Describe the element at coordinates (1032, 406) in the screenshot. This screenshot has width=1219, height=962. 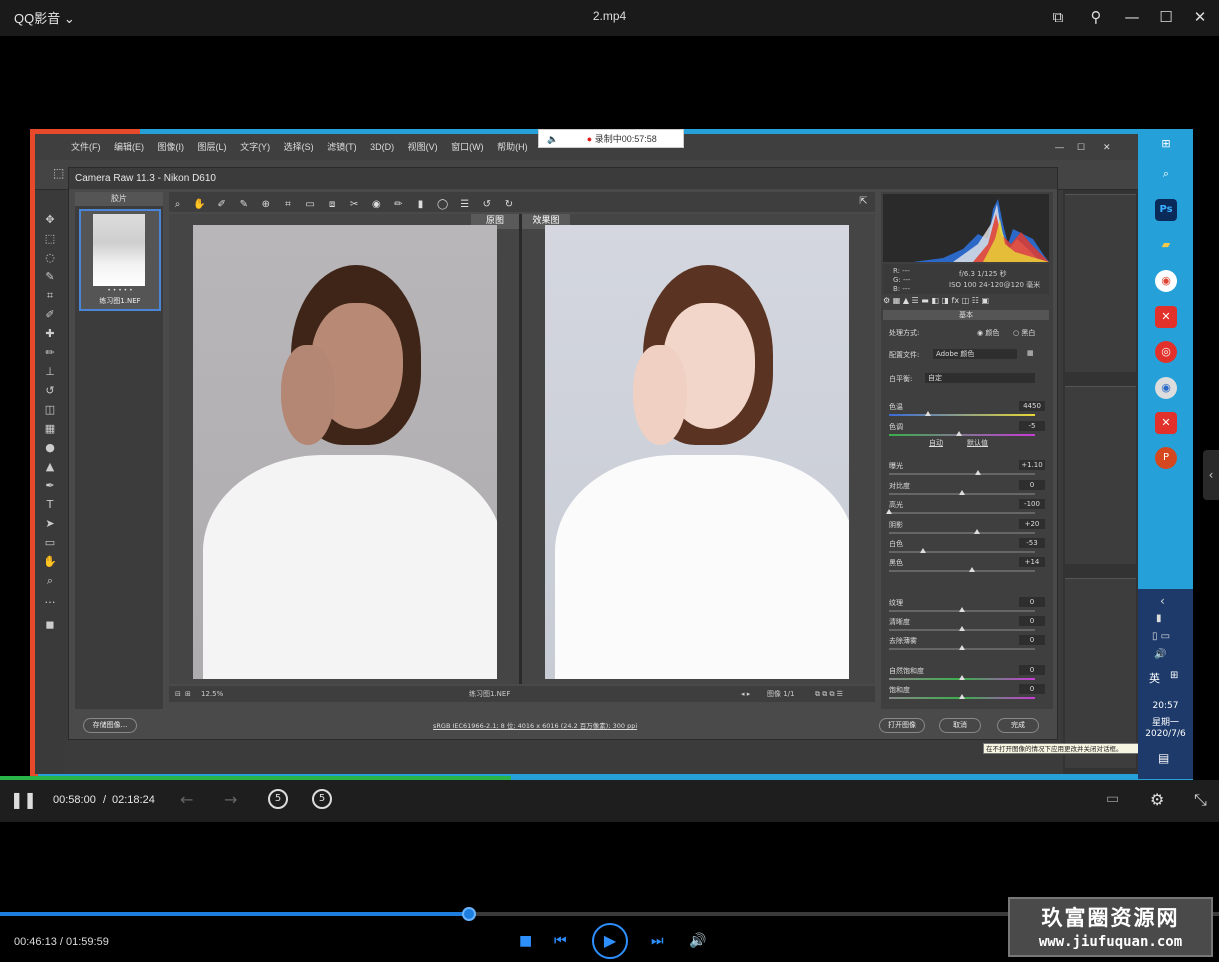
I see `slider-value-input: 4450` at that location.